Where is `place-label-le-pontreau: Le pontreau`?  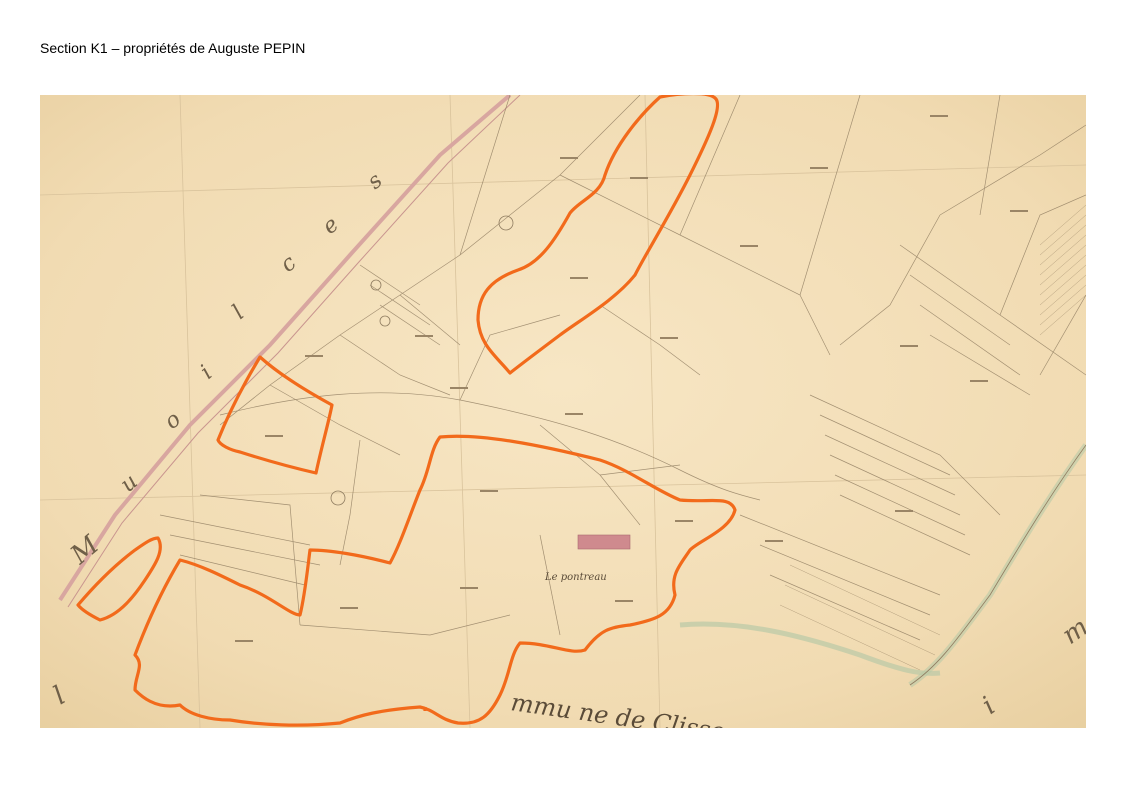 place-label-le-pontreau: Le pontreau is located at coordinates (575, 577).